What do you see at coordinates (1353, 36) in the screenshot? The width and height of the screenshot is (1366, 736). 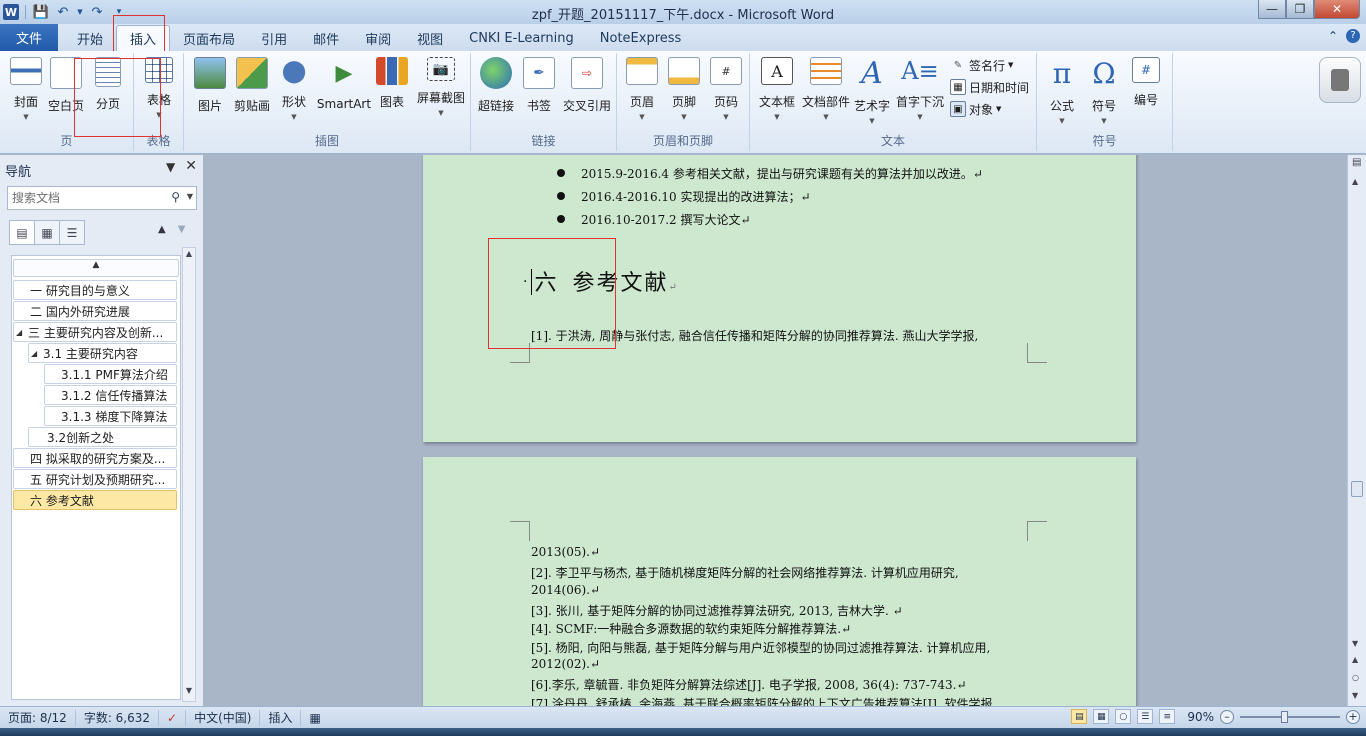 I see `help-icon: ?` at bounding box center [1353, 36].